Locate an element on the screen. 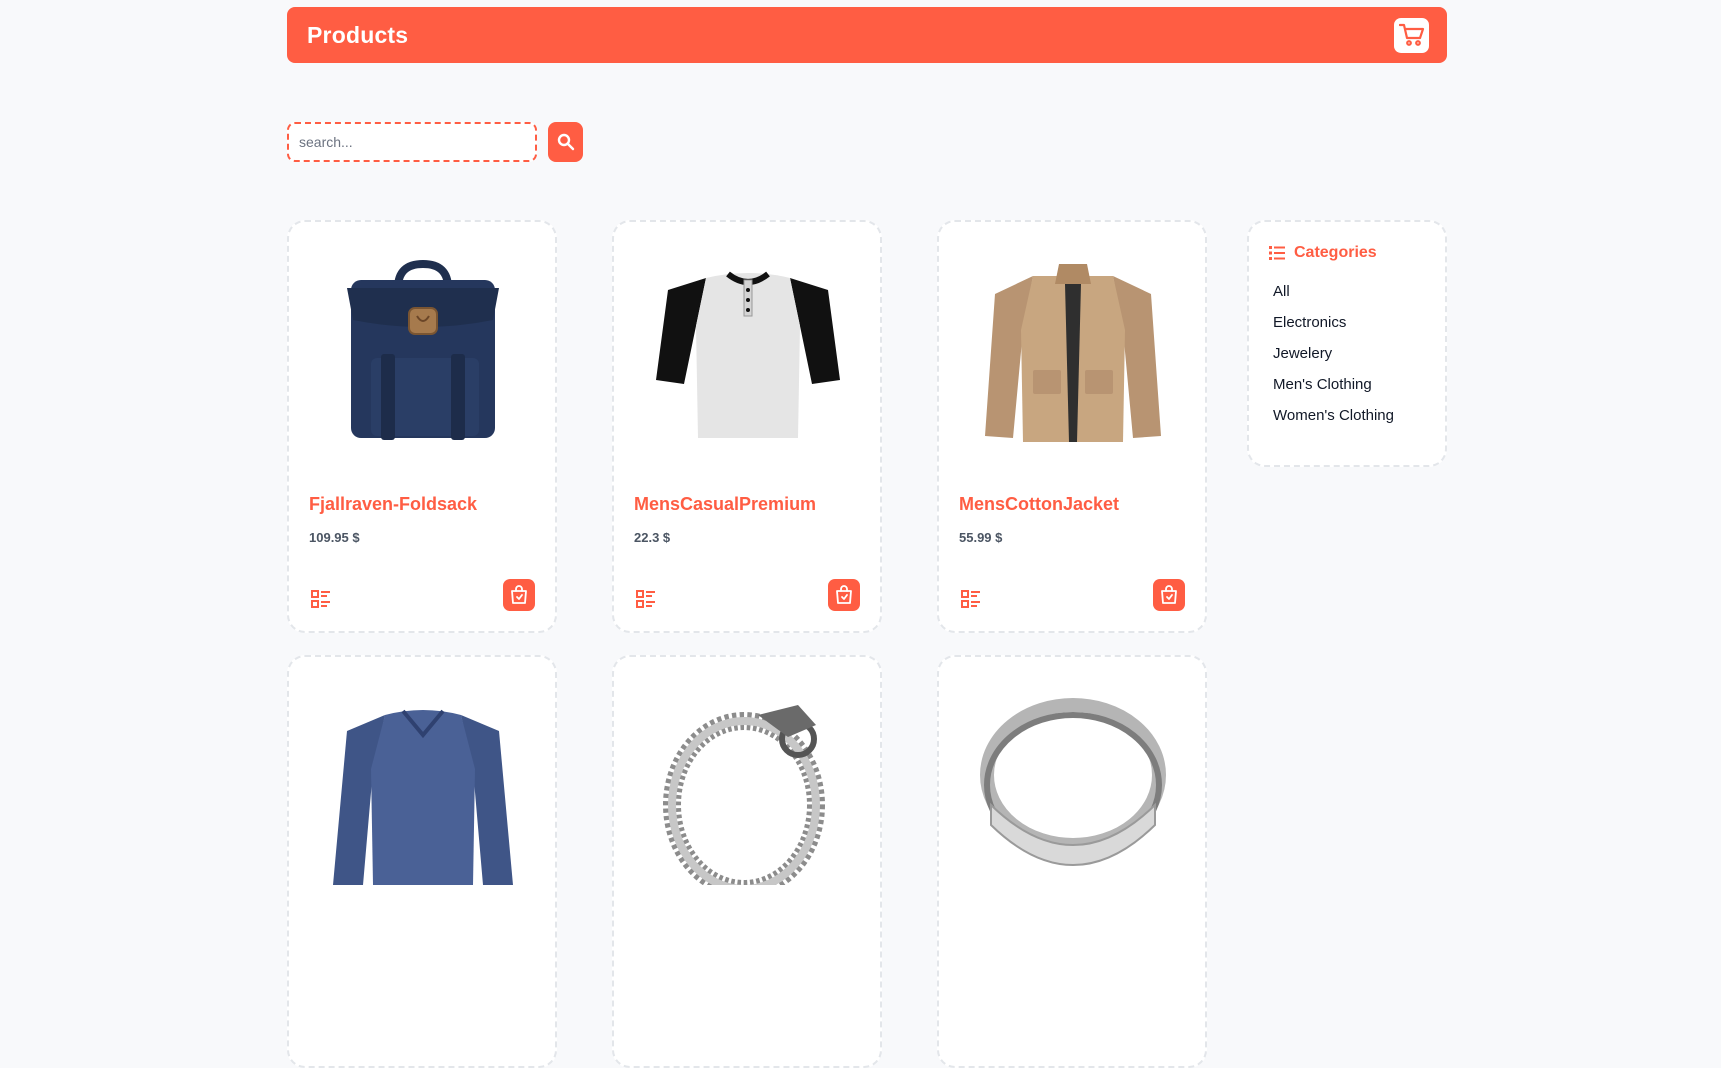 Image resolution: width=1721 pixels, height=1068 pixels. product-title: Fjallraven-Foldsack is located at coordinates (393, 504).